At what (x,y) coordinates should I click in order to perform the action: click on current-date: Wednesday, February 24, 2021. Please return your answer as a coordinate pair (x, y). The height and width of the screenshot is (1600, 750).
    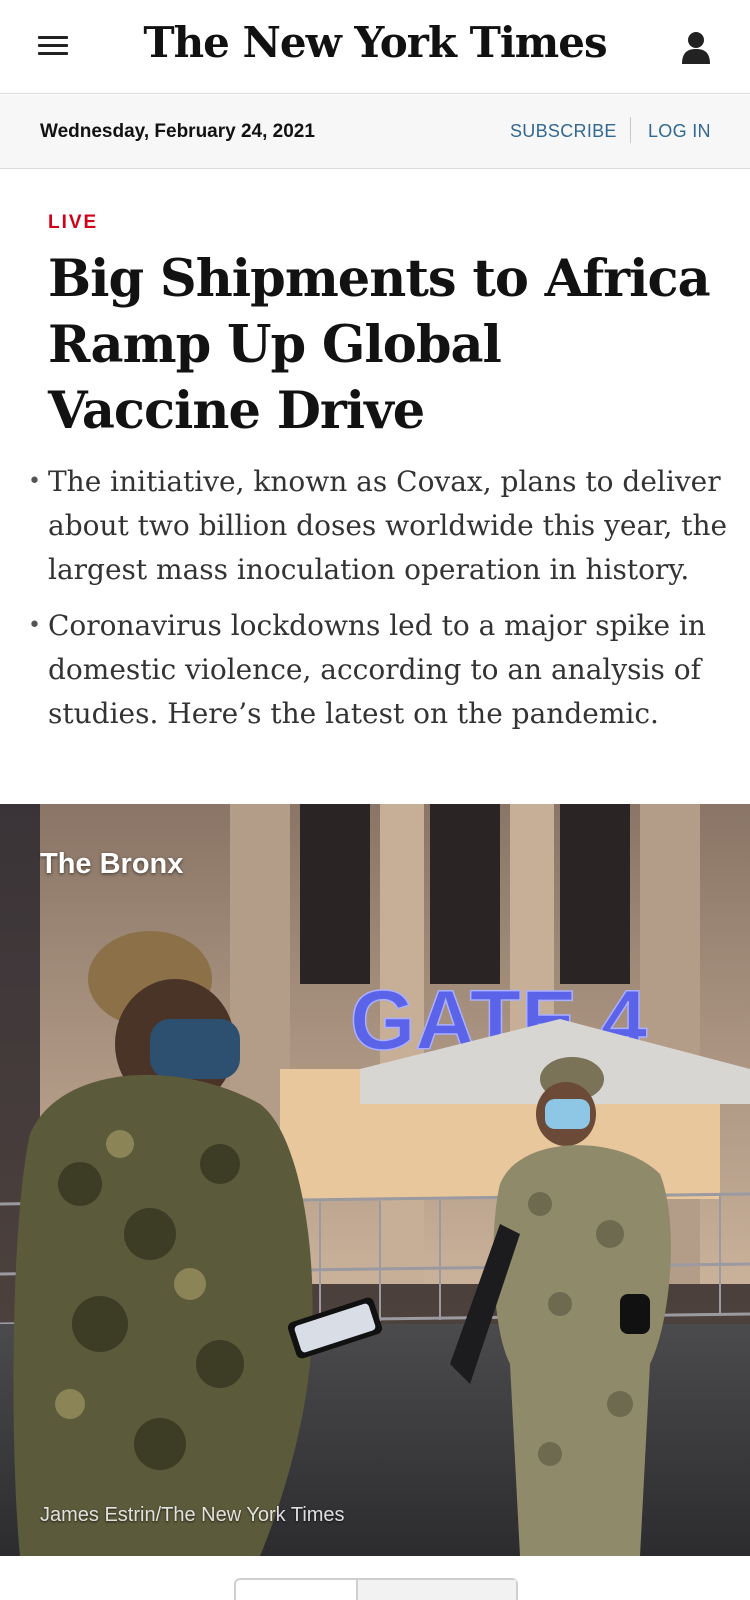
    Looking at the image, I should click on (177, 131).